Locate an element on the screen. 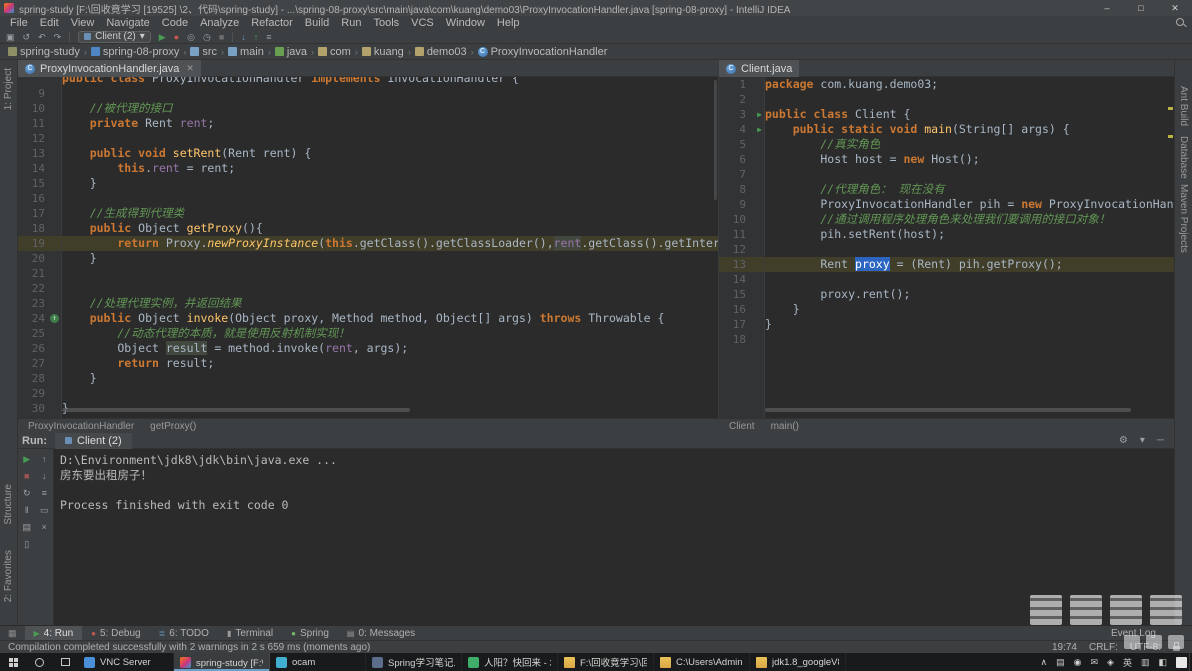 The height and width of the screenshot is (671, 1192). action-center-button is located at coordinates (1181, 662).